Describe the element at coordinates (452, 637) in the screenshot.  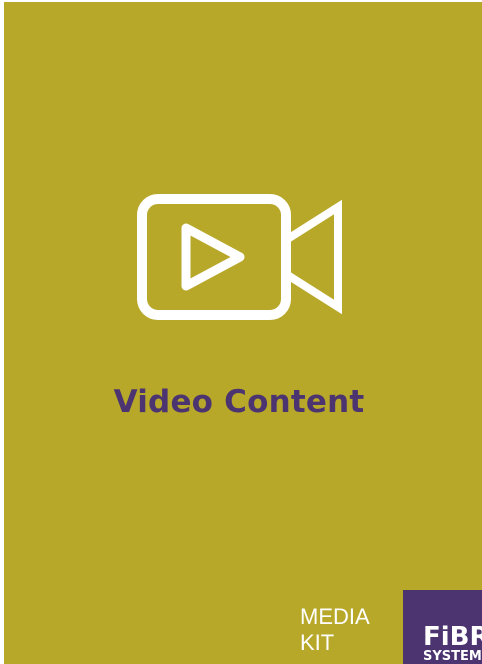
I see `logo-wordmark: FiBR` at that location.